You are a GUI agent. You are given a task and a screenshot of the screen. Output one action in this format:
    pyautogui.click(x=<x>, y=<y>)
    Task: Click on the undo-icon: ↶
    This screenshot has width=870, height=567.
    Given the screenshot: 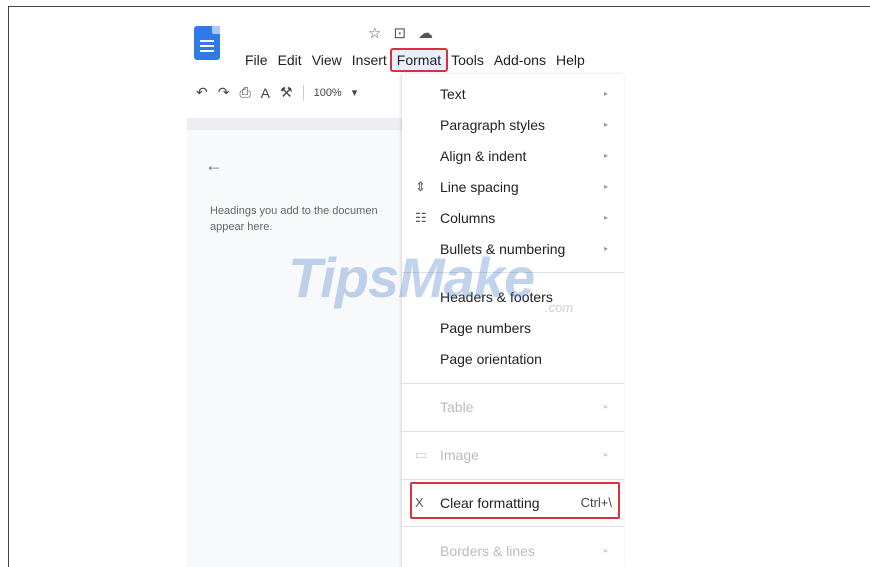 What is the action you would take?
    pyautogui.click(x=202, y=92)
    